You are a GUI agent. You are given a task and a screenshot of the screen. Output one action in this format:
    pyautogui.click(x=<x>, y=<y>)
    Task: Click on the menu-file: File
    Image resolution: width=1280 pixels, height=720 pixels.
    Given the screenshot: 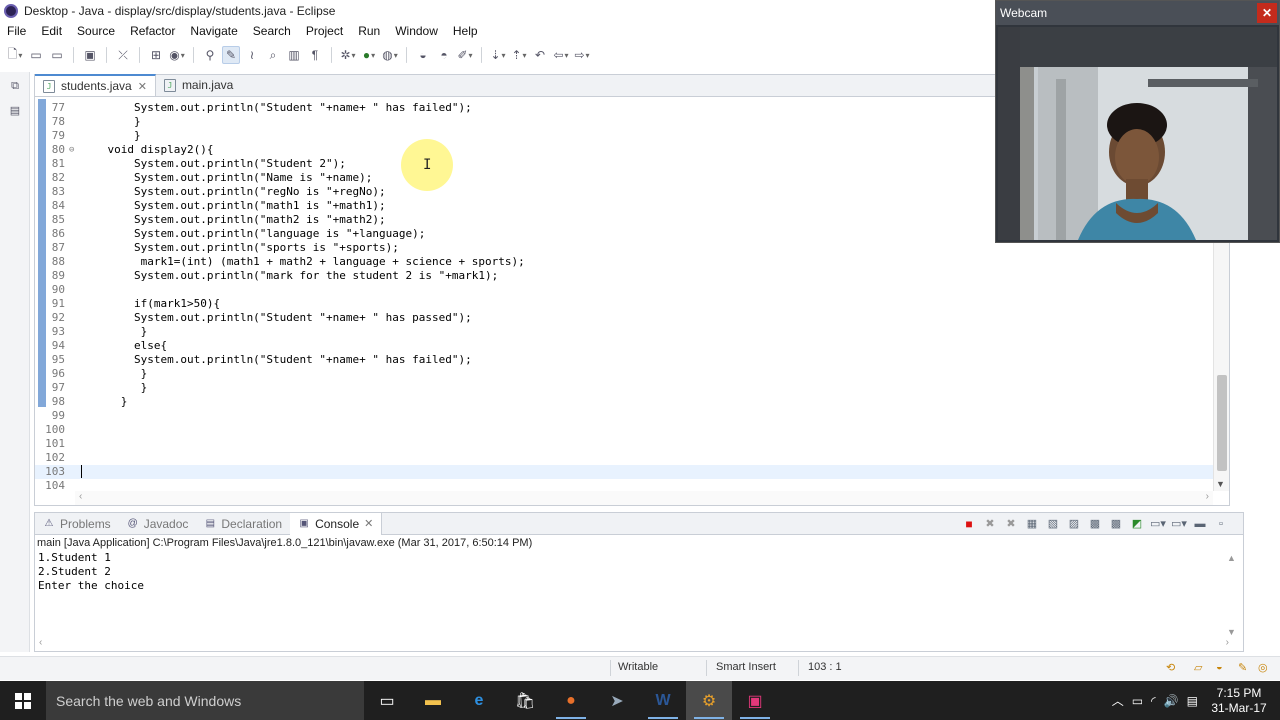 What is the action you would take?
    pyautogui.click(x=17, y=31)
    